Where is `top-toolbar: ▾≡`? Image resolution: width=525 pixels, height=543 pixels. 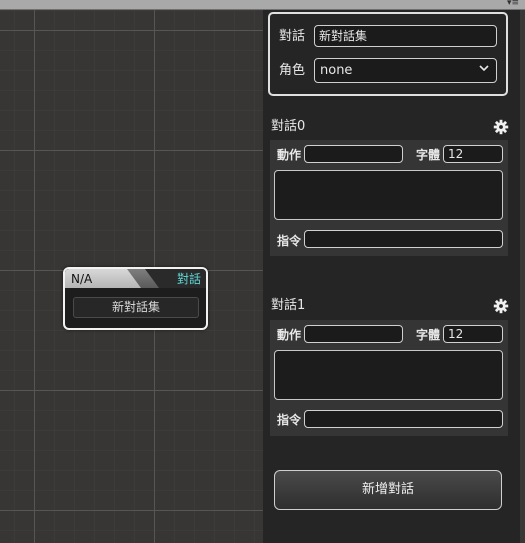 top-toolbar: ▾≡ is located at coordinates (262, 5).